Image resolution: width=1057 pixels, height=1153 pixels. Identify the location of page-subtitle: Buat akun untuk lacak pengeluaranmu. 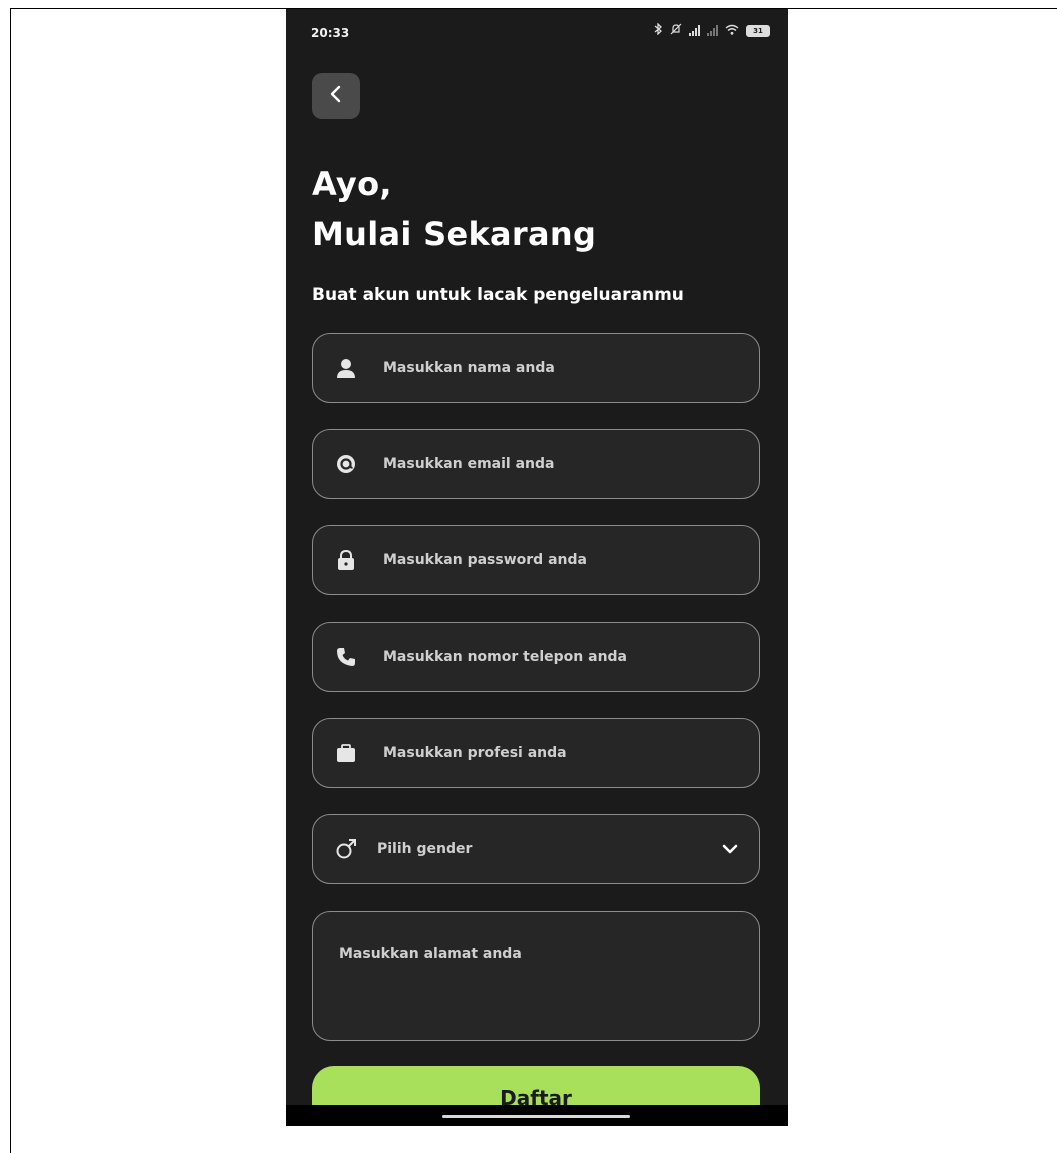
(498, 295).